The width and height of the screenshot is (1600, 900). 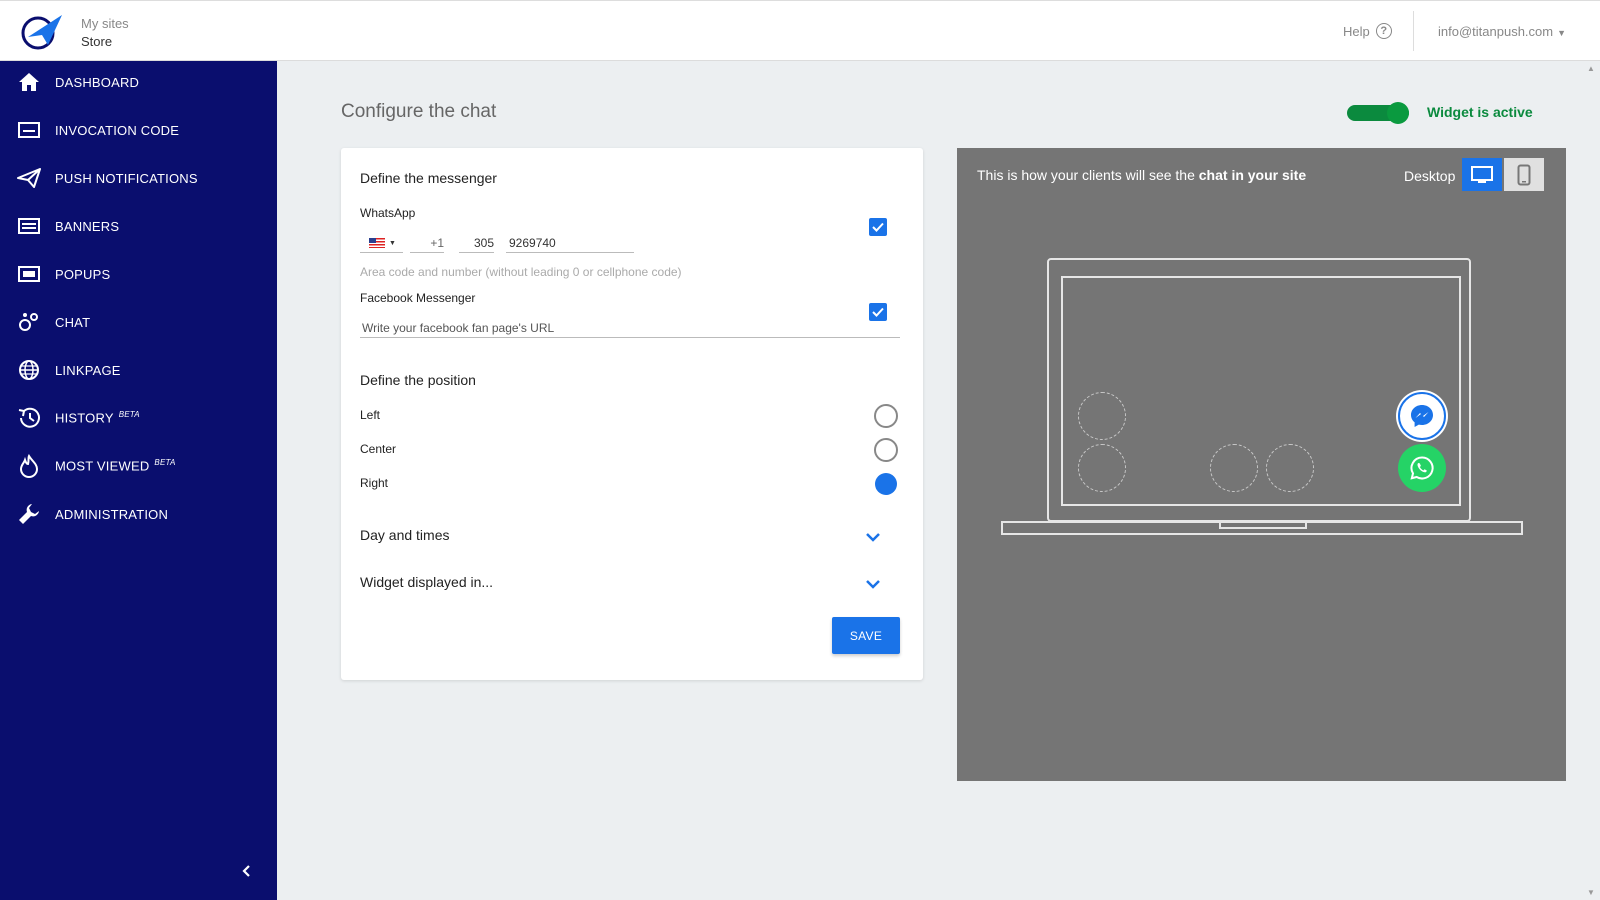 I want to click on page-title: Configure the chat, so click(x=419, y=111).